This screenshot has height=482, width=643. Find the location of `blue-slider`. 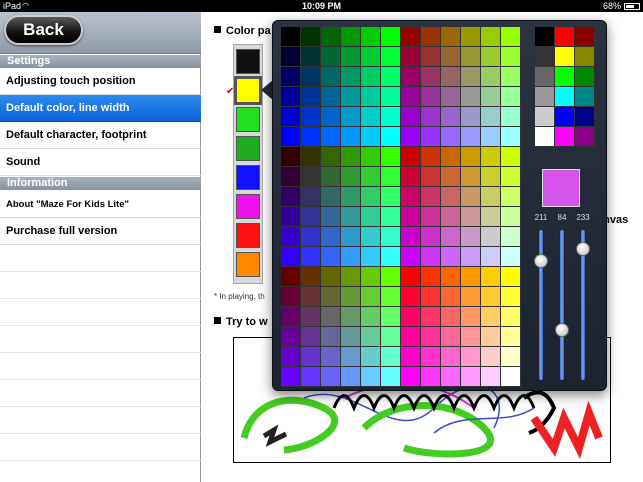

blue-slider is located at coordinates (583, 305).